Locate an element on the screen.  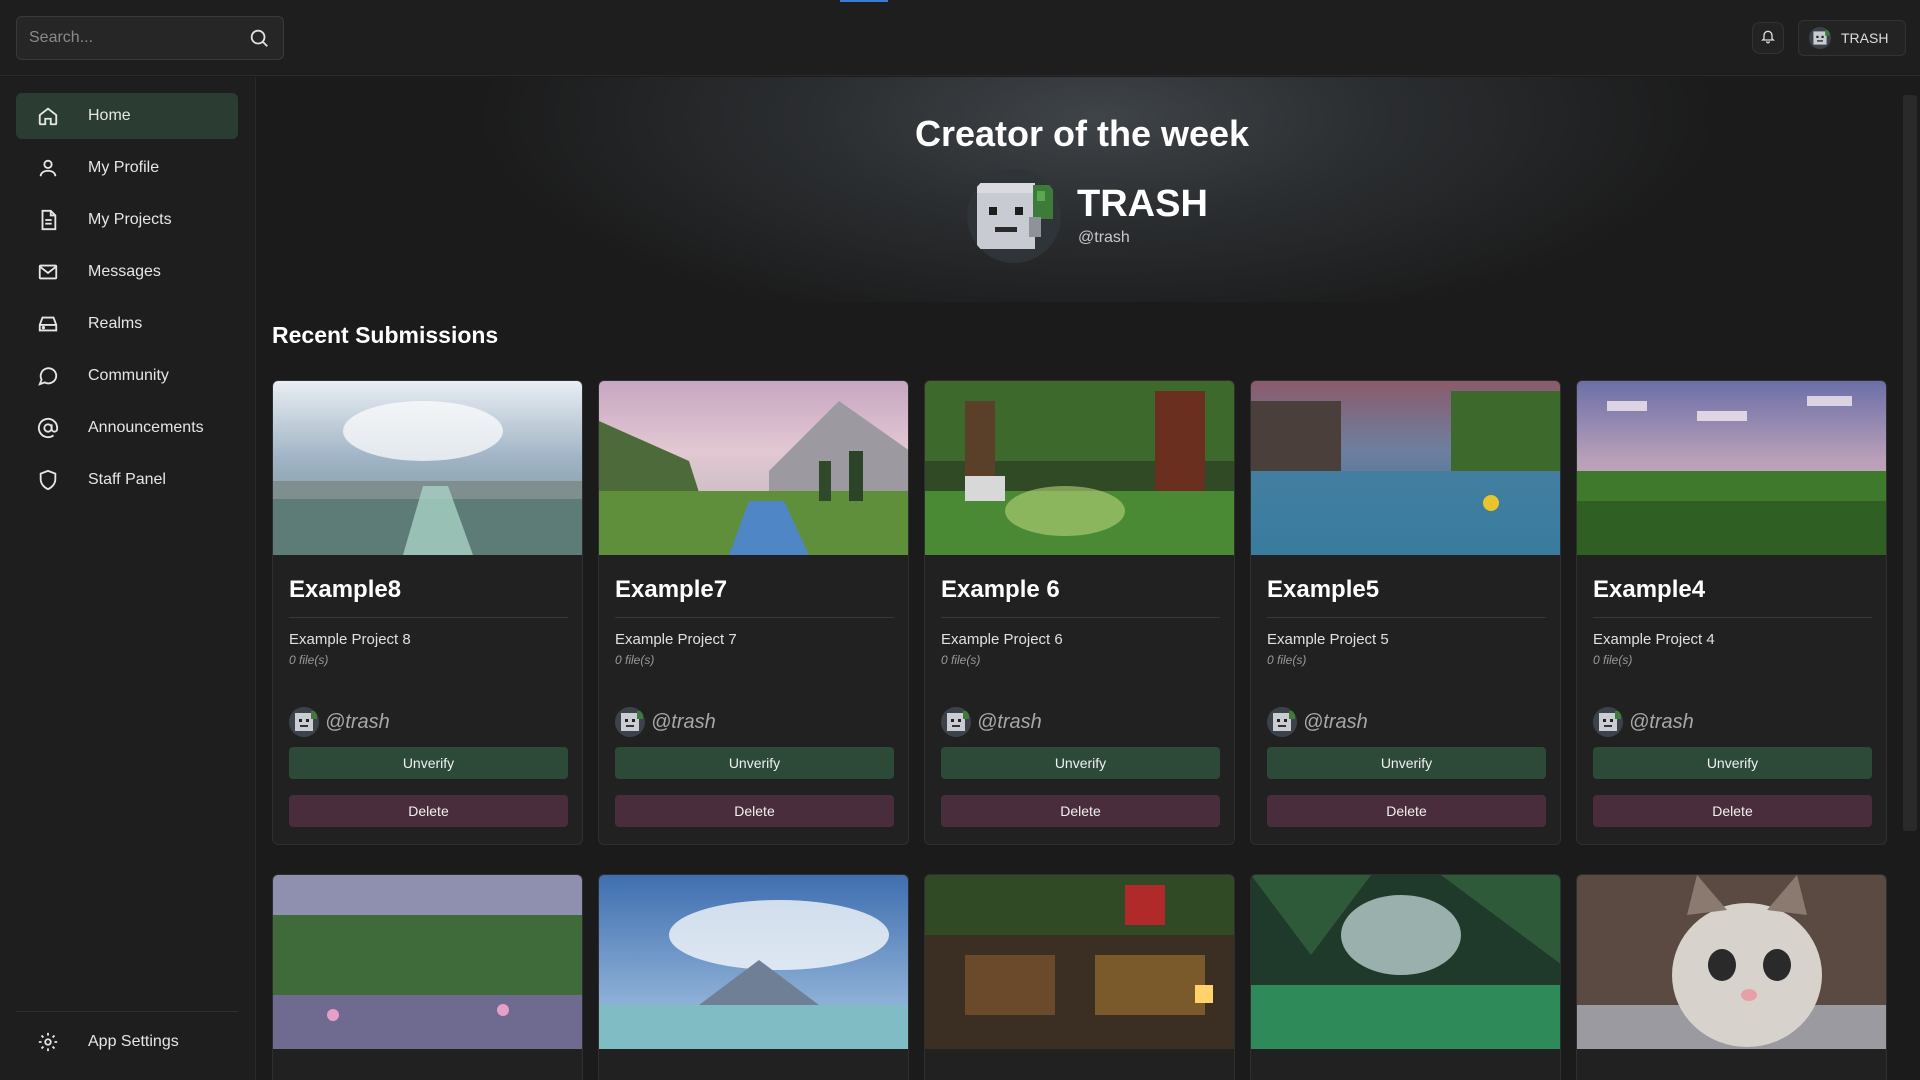
sidebar-item-label: My Projects is located at coordinates (130, 219).